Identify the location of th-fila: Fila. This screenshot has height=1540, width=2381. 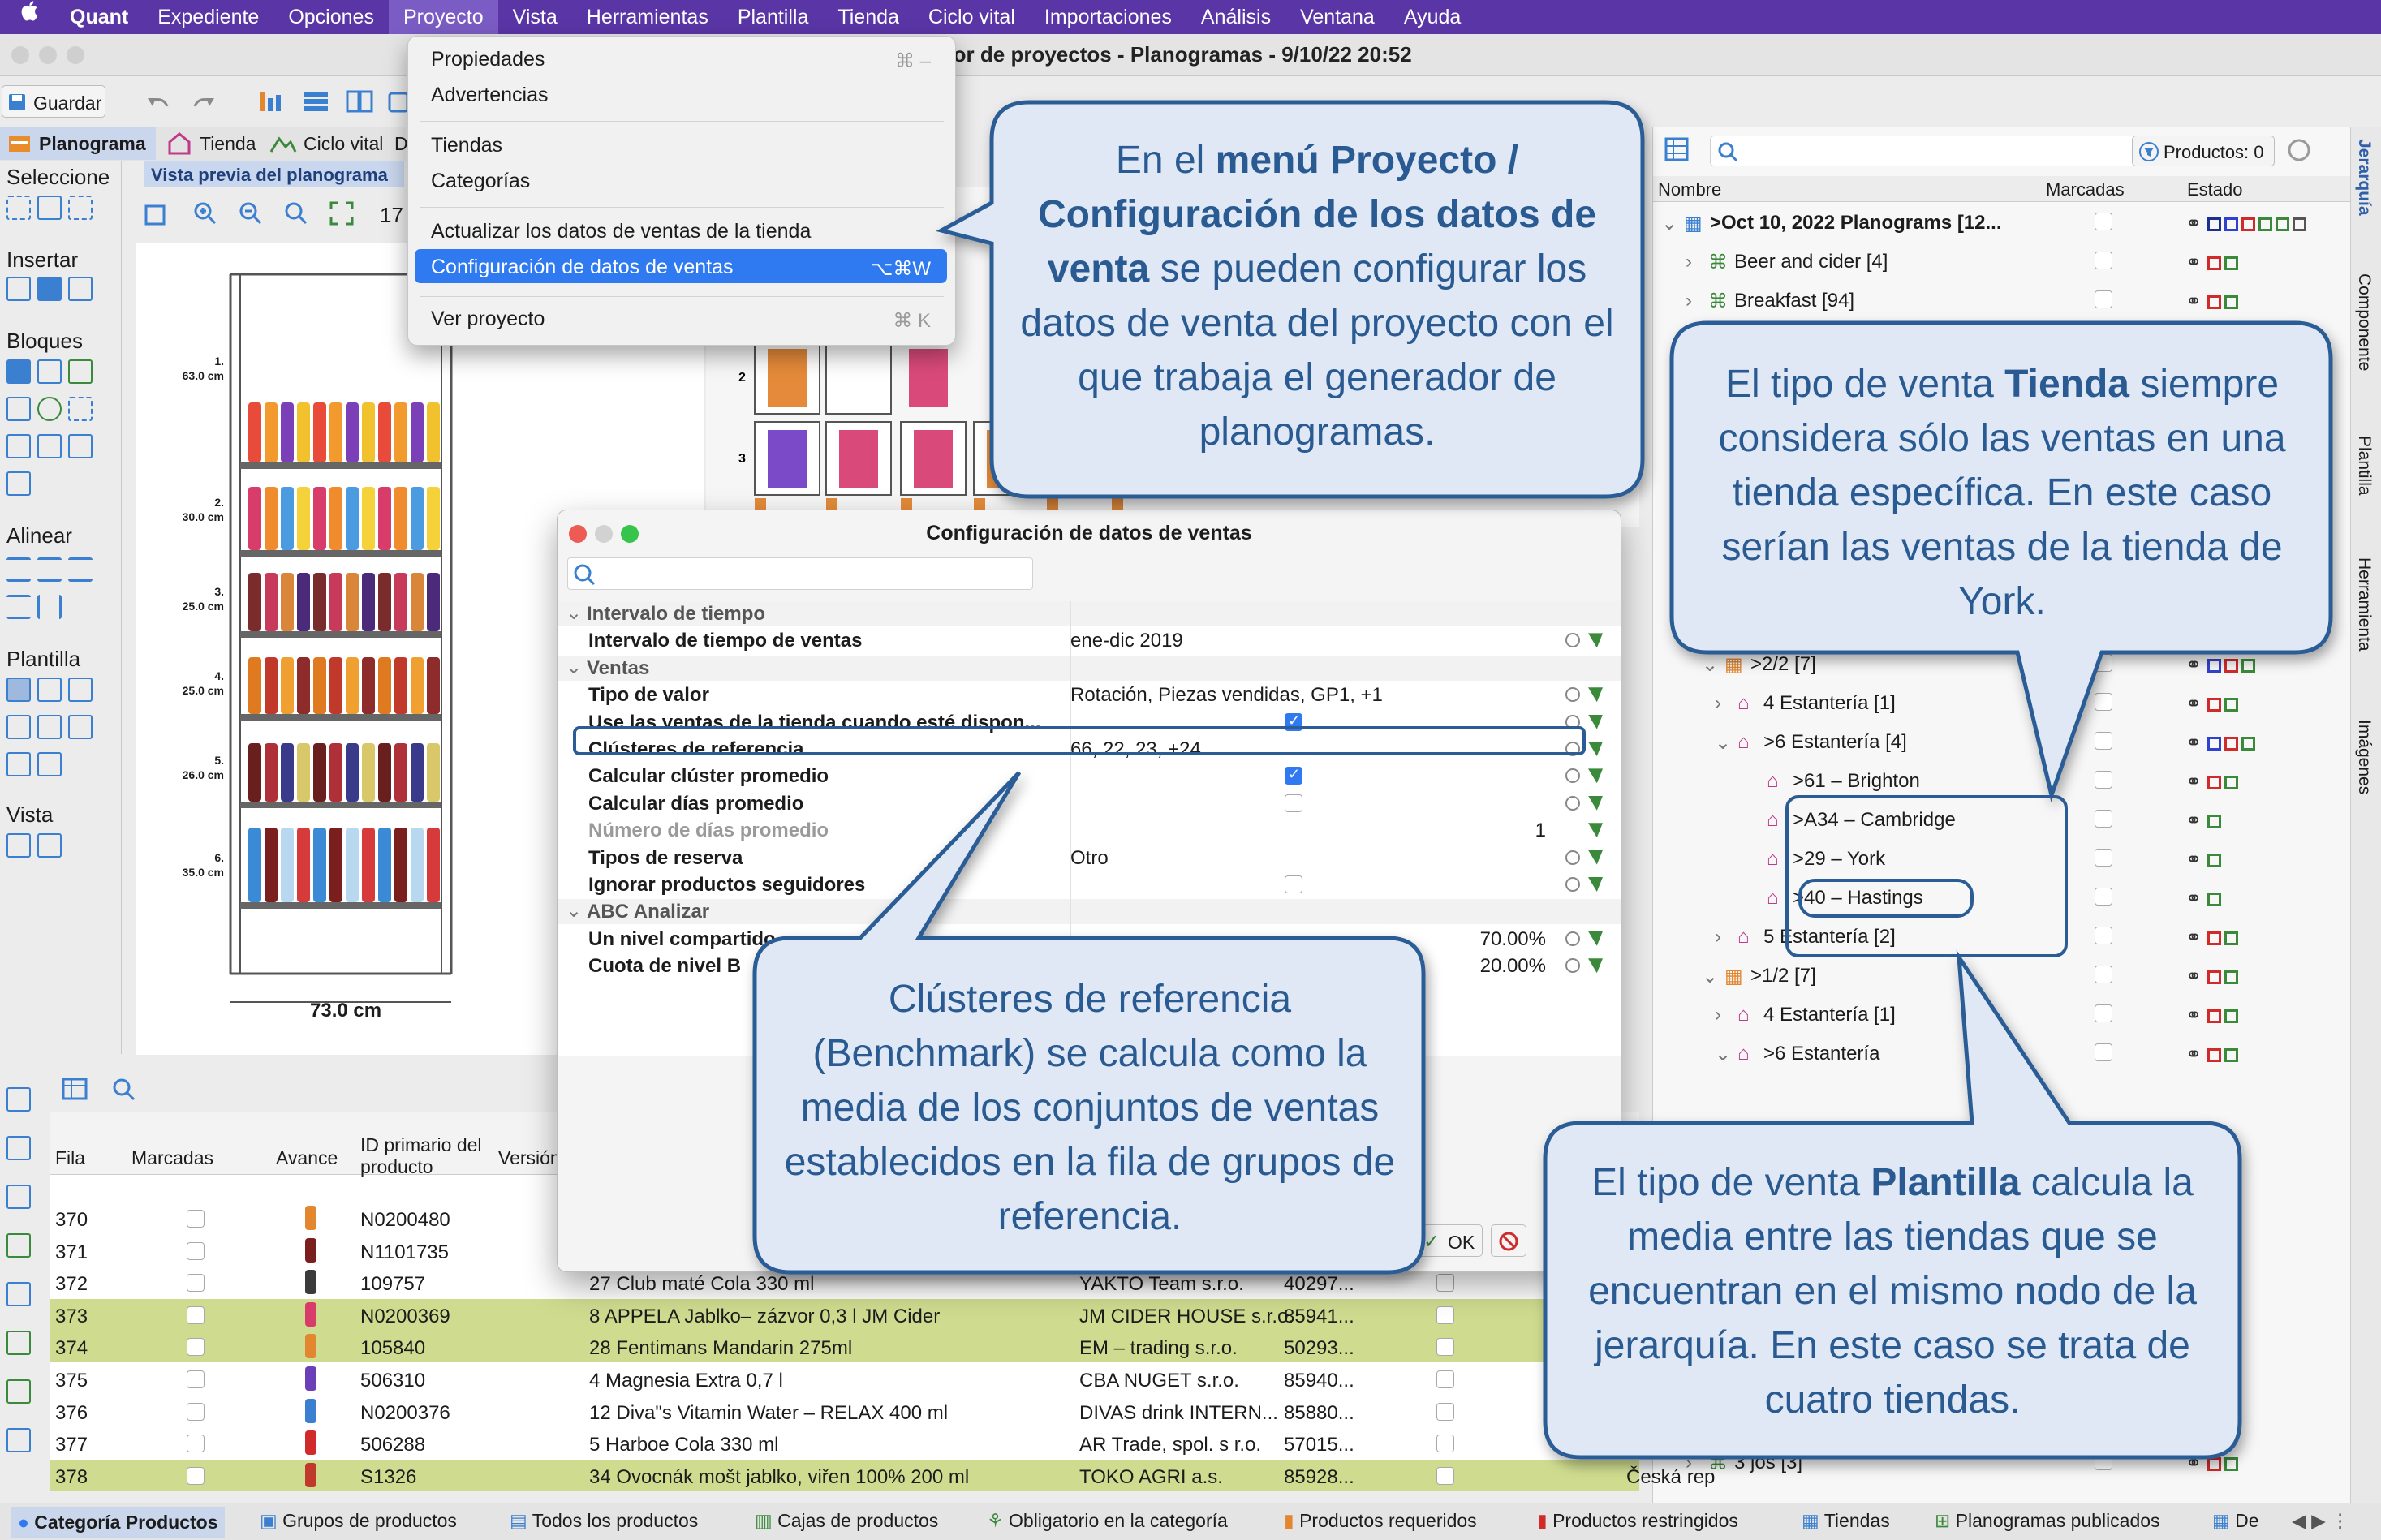
(70, 1158).